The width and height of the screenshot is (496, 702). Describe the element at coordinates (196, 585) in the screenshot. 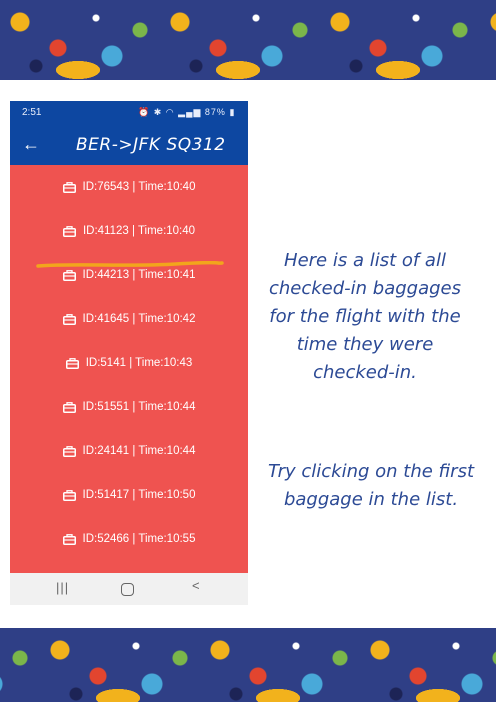

I see `nav-back-button: <` at that location.